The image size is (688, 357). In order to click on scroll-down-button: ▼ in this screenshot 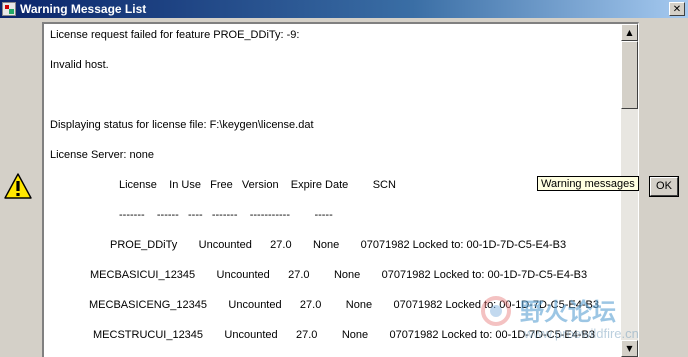, I will do `click(629, 348)`.